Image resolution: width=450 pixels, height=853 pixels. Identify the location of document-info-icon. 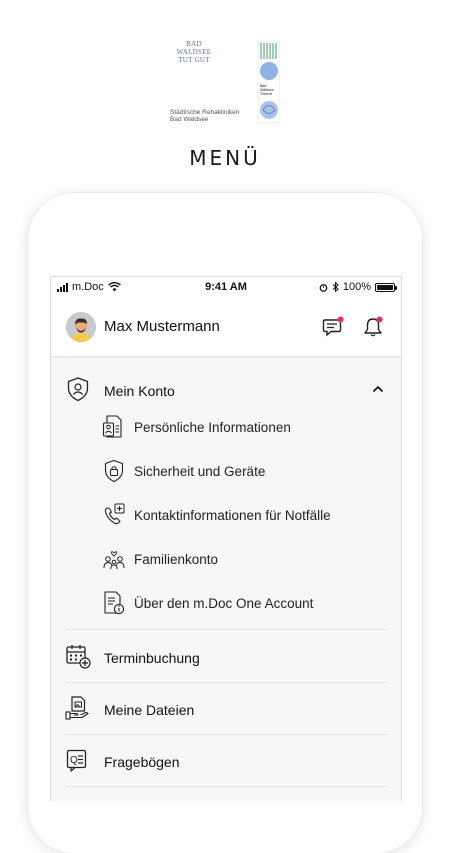
(114, 603).